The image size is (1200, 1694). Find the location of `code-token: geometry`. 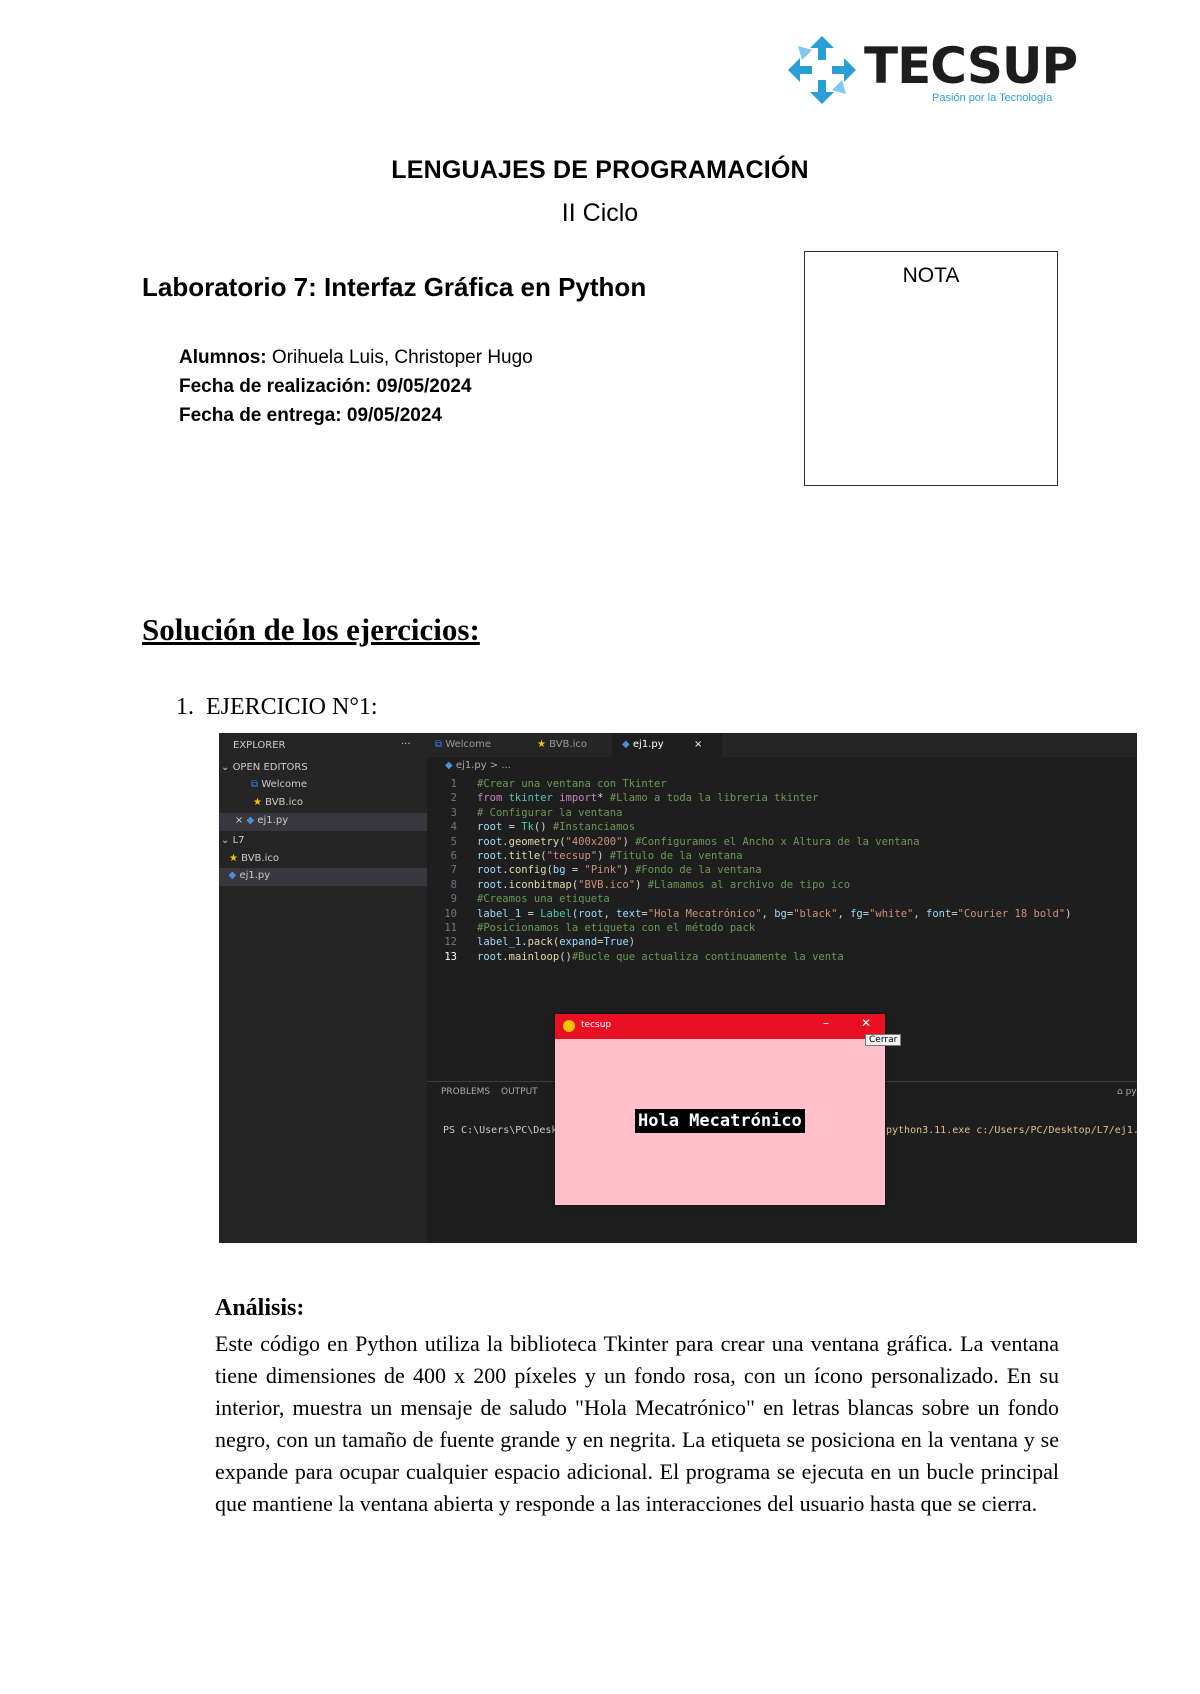

code-token: geometry is located at coordinates (534, 841).